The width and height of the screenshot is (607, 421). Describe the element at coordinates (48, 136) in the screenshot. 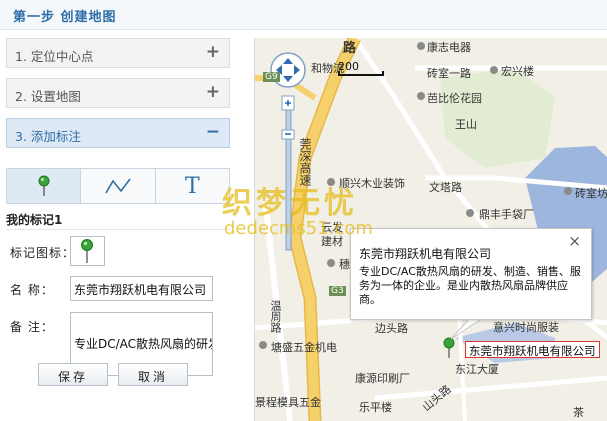

I see `step-label: 3. 添加标注` at that location.